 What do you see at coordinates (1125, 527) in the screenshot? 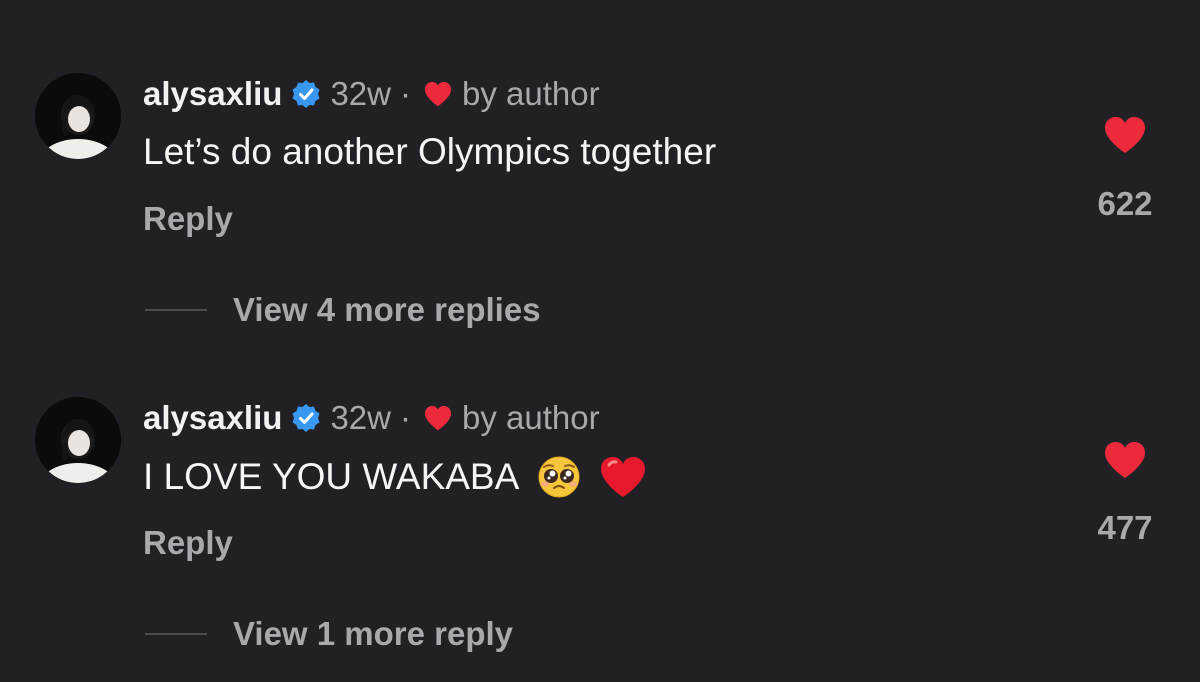
I see `like-count: 477` at bounding box center [1125, 527].